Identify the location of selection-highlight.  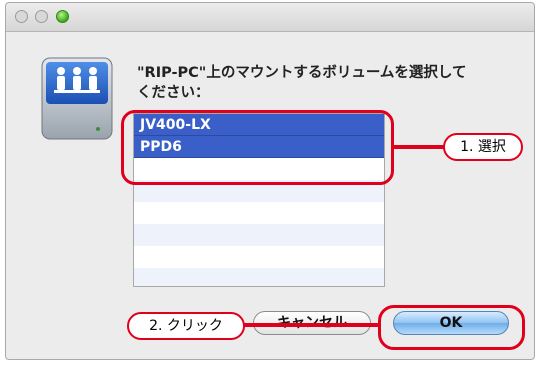
(257, 147).